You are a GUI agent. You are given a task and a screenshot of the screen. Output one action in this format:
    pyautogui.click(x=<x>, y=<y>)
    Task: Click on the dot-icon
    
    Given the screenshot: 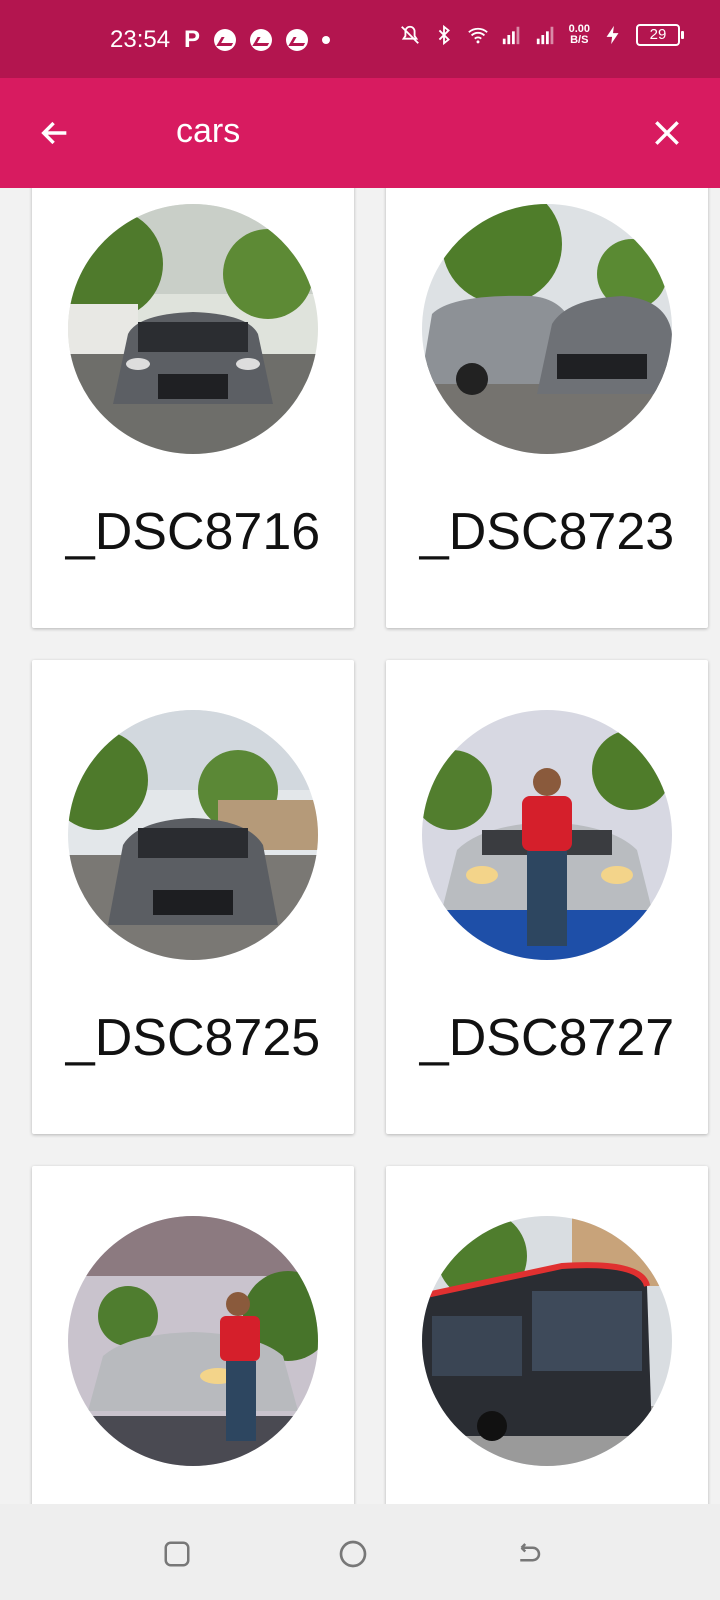 What is the action you would take?
    pyautogui.click(x=326, y=40)
    